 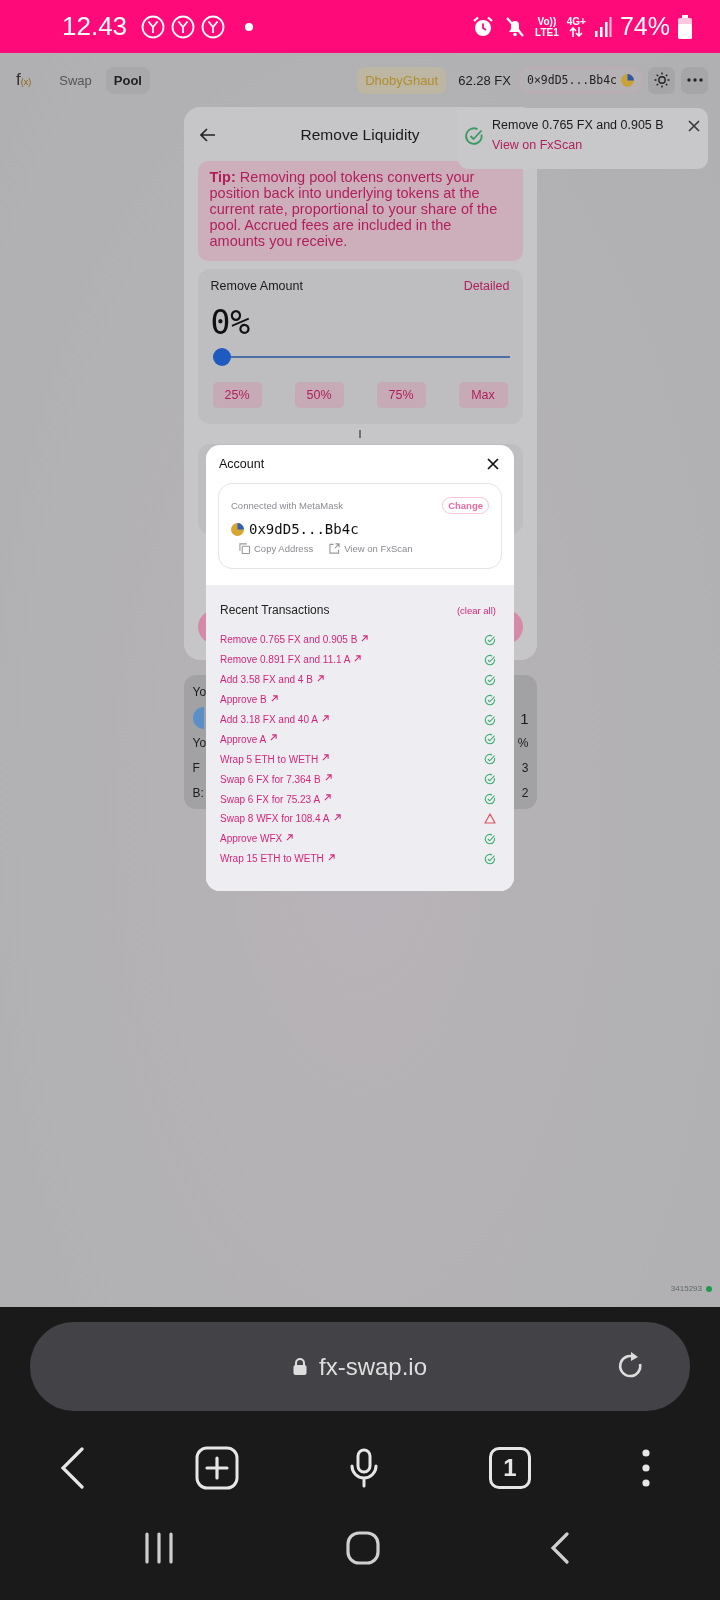 I want to click on theme-button, so click(x=661, y=80).